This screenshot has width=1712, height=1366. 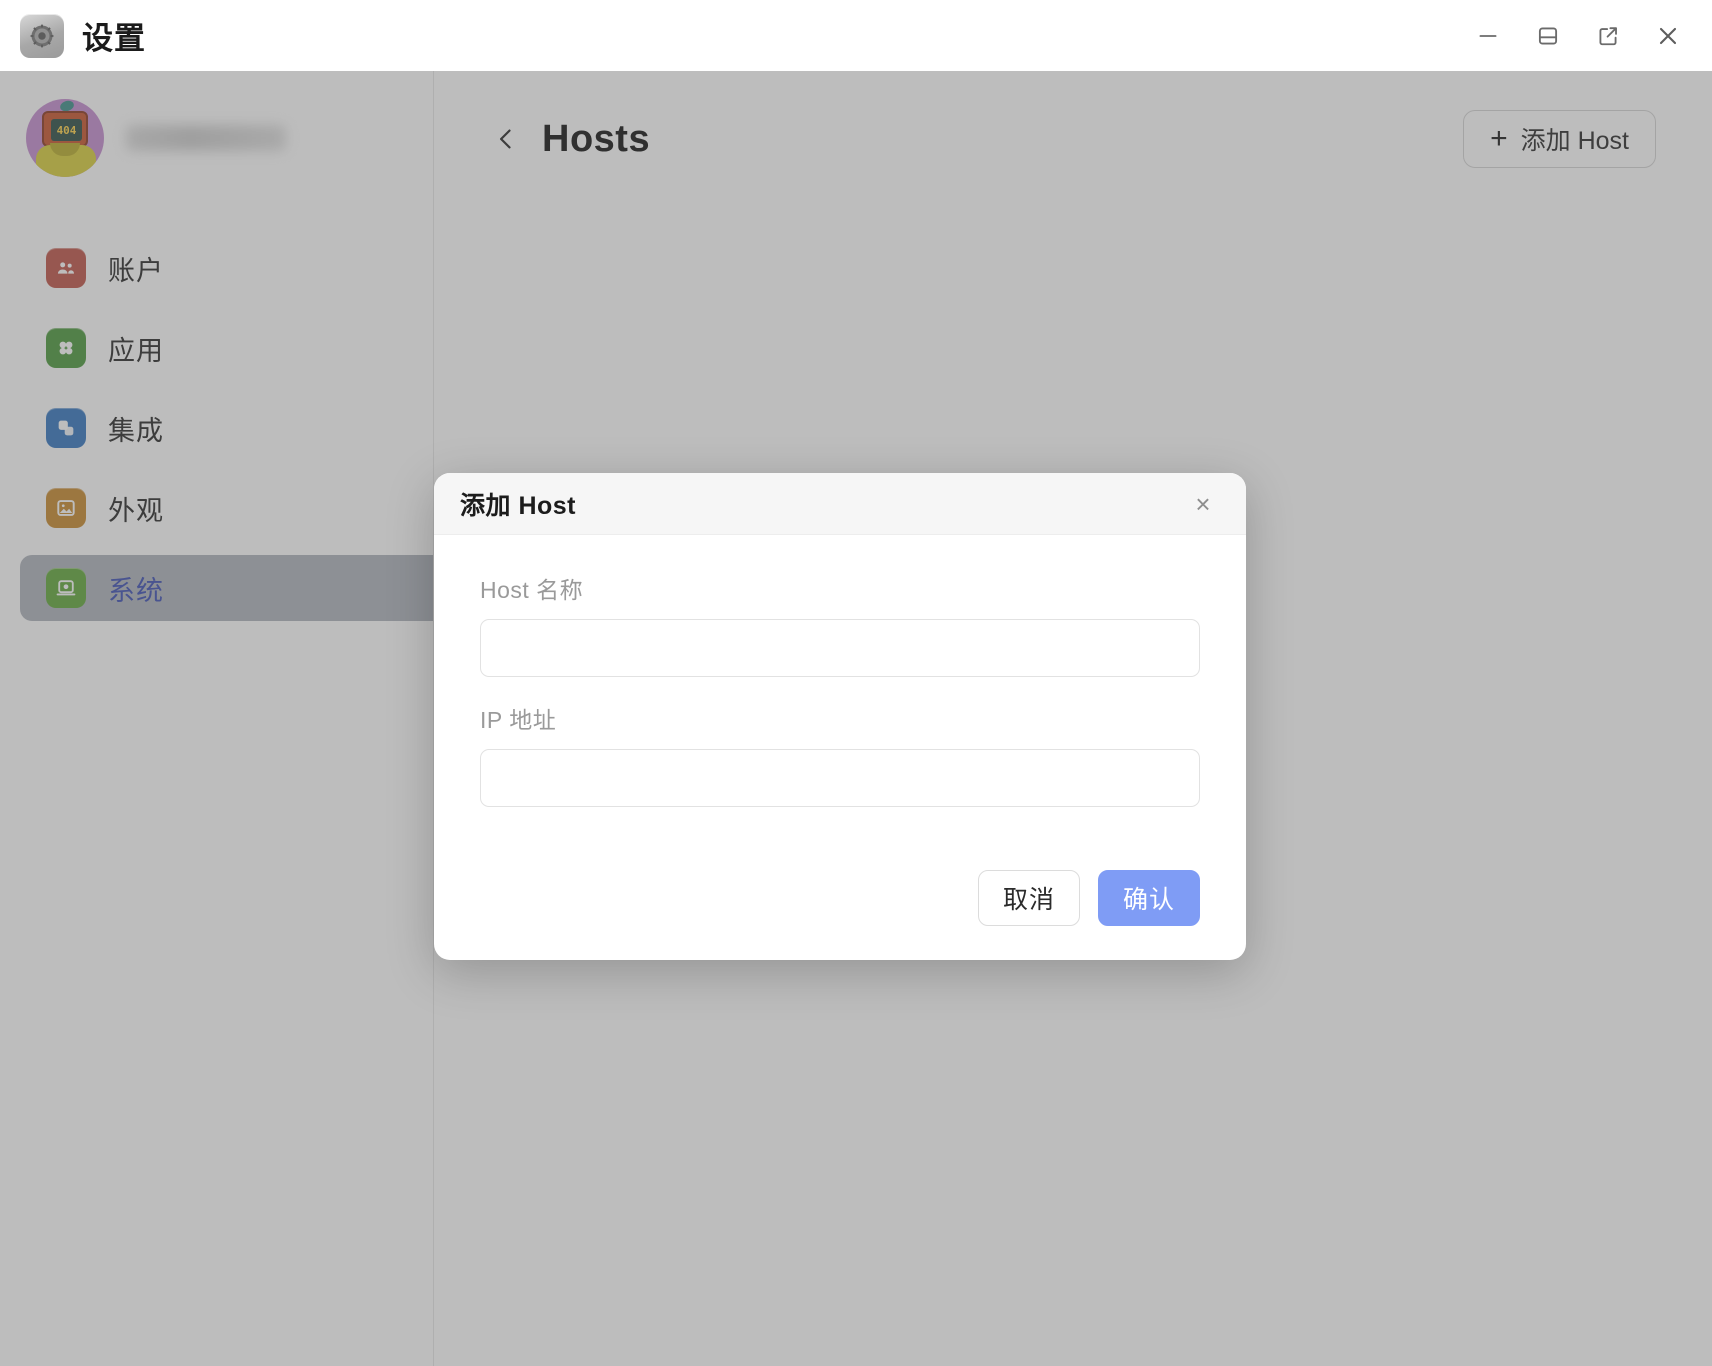 I want to click on title-bar: 设置, so click(x=856, y=35).